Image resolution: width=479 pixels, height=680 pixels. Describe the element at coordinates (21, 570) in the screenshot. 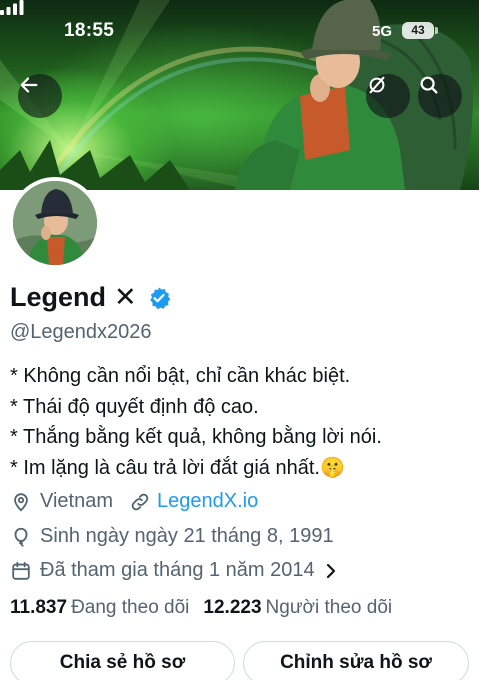

I see `calendar-icon` at that location.